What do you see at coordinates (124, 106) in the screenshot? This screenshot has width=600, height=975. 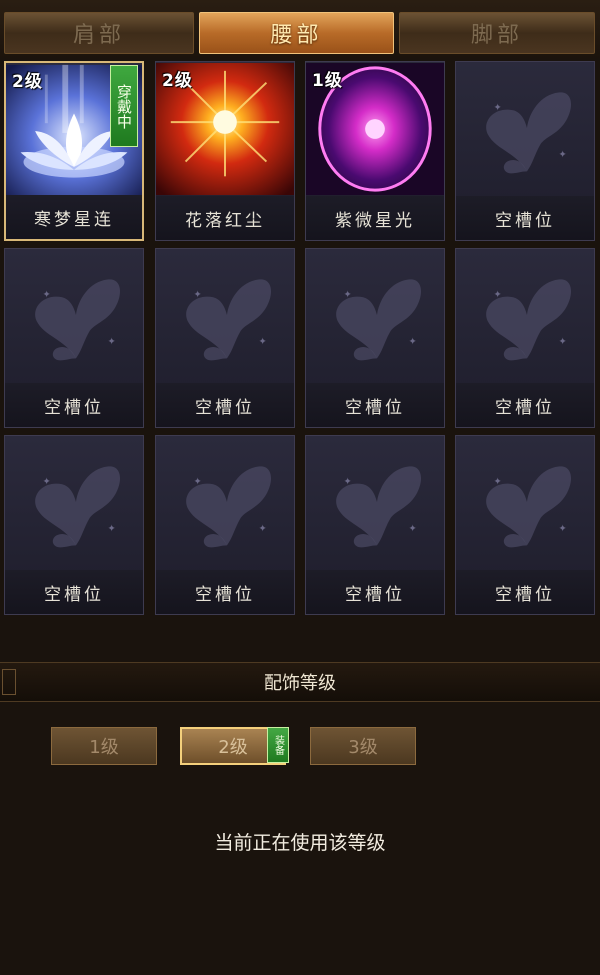 I see `equipped-tag: 穿戴中` at bounding box center [124, 106].